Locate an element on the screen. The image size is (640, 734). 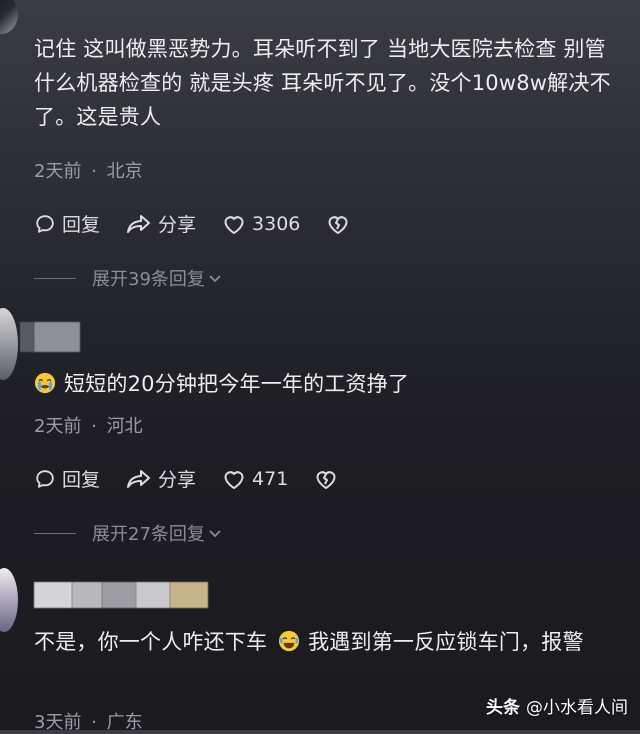
like-button: 471 is located at coordinates (255, 479).